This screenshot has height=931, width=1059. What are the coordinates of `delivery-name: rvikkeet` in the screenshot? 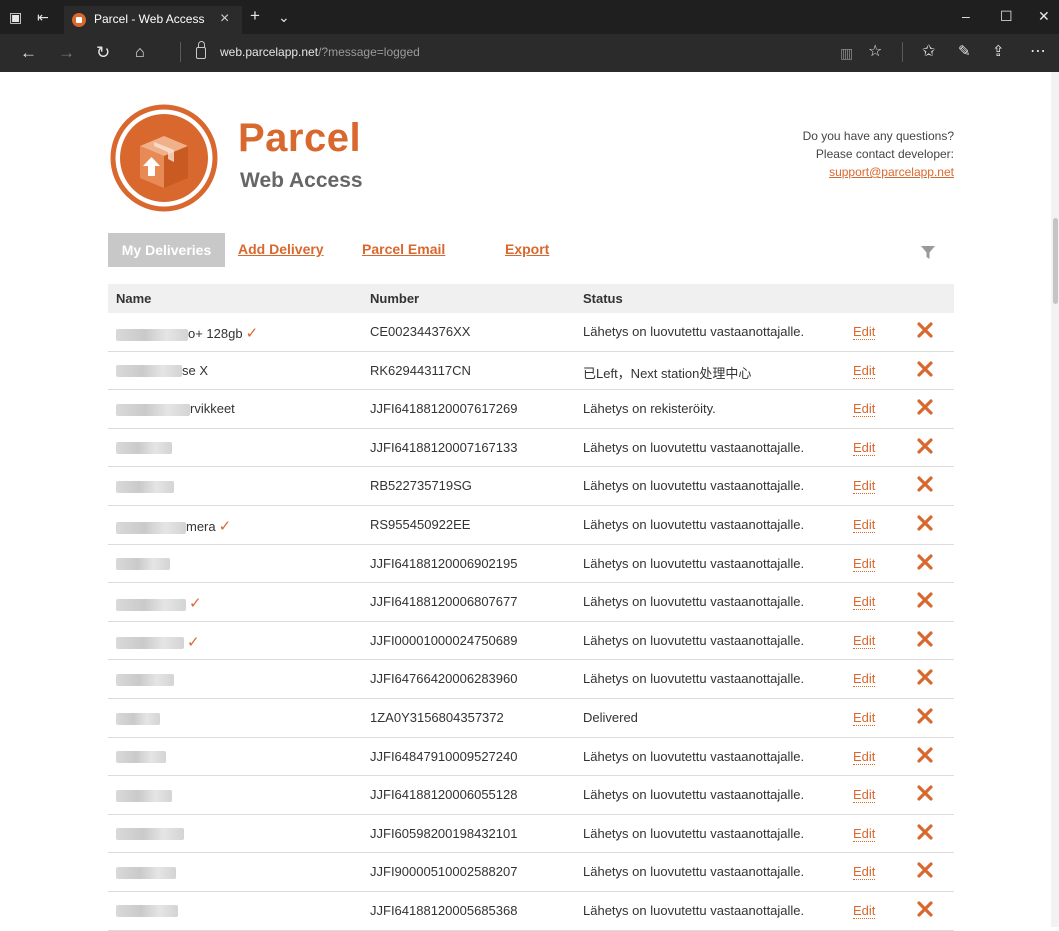 It's located at (175, 408).